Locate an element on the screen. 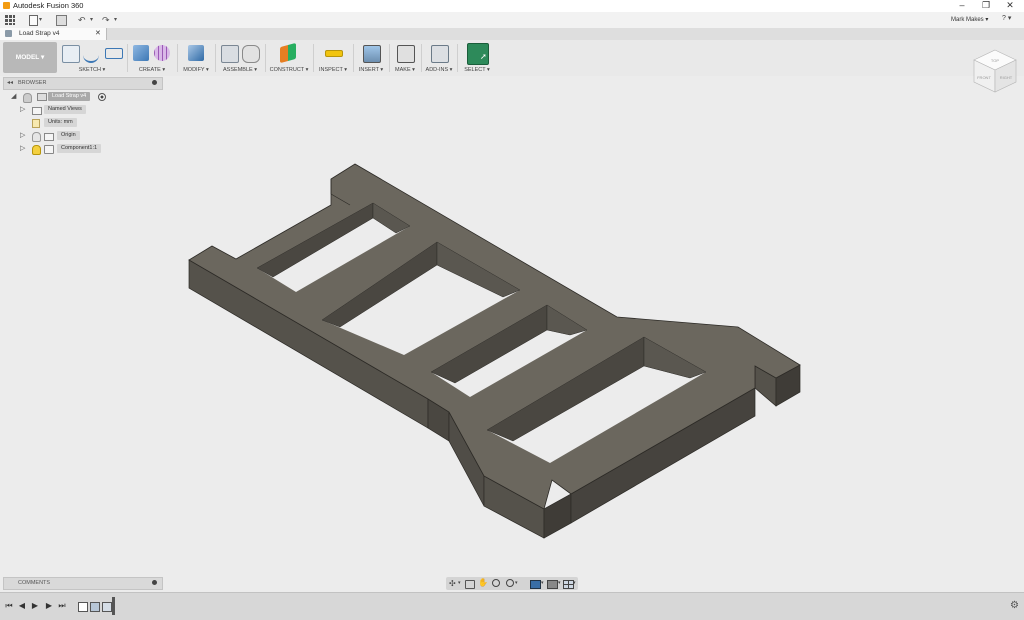 The width and height of the screenshot is (1024, 620). model-foot-end-face is located at coordinates (557, 516).